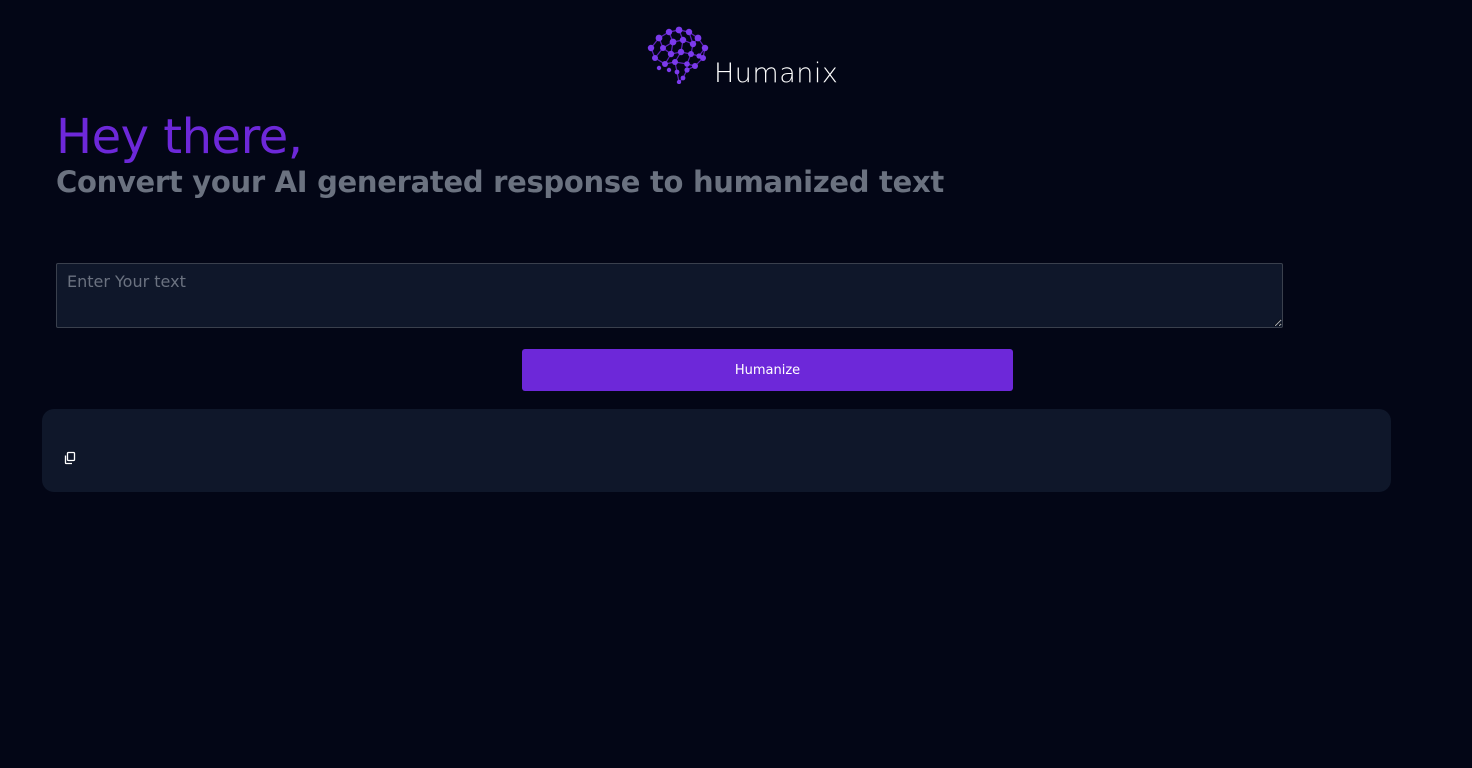  What do you see at coordinates (776, 73) in the screenshot?
I see `brand-name: Humanix` at bounding box center [776, 73].